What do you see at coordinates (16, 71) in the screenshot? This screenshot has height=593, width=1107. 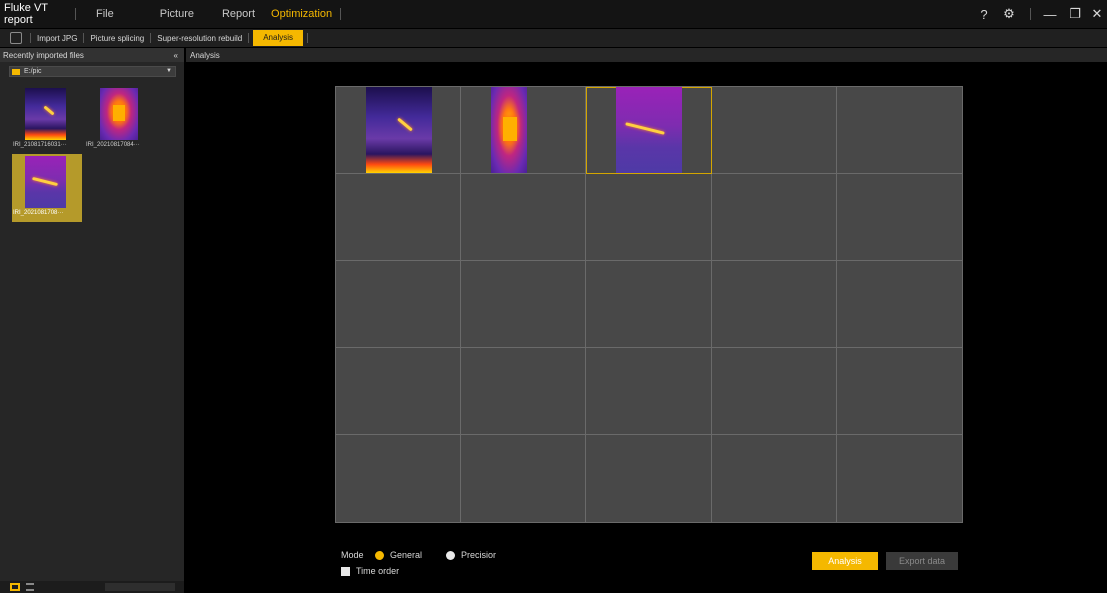 I see `folder-icon` at bounding box center [16, 71].